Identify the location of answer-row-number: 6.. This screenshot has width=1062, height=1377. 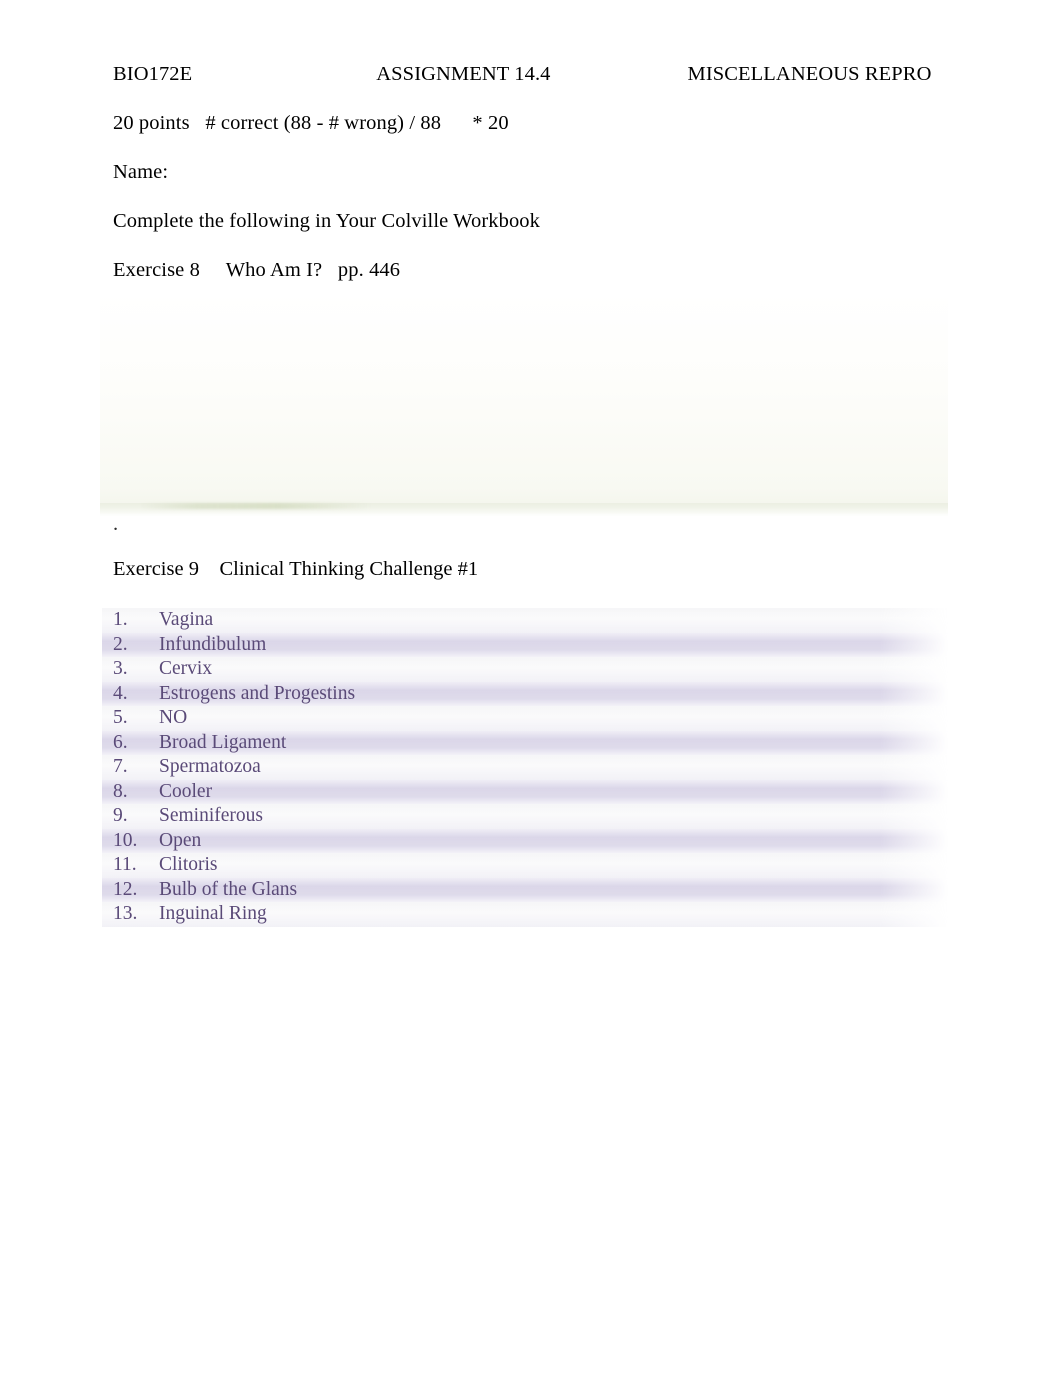
(120, 742).